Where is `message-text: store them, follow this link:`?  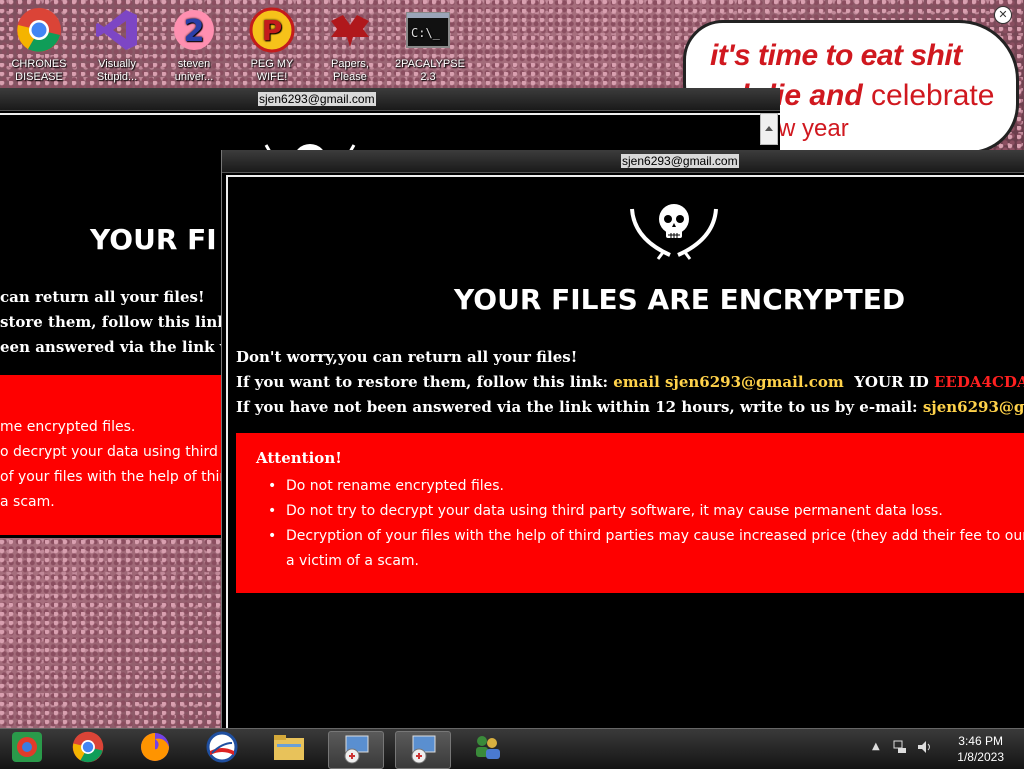
message-text: store them, follow this link: is located at coordinates (119, 322).